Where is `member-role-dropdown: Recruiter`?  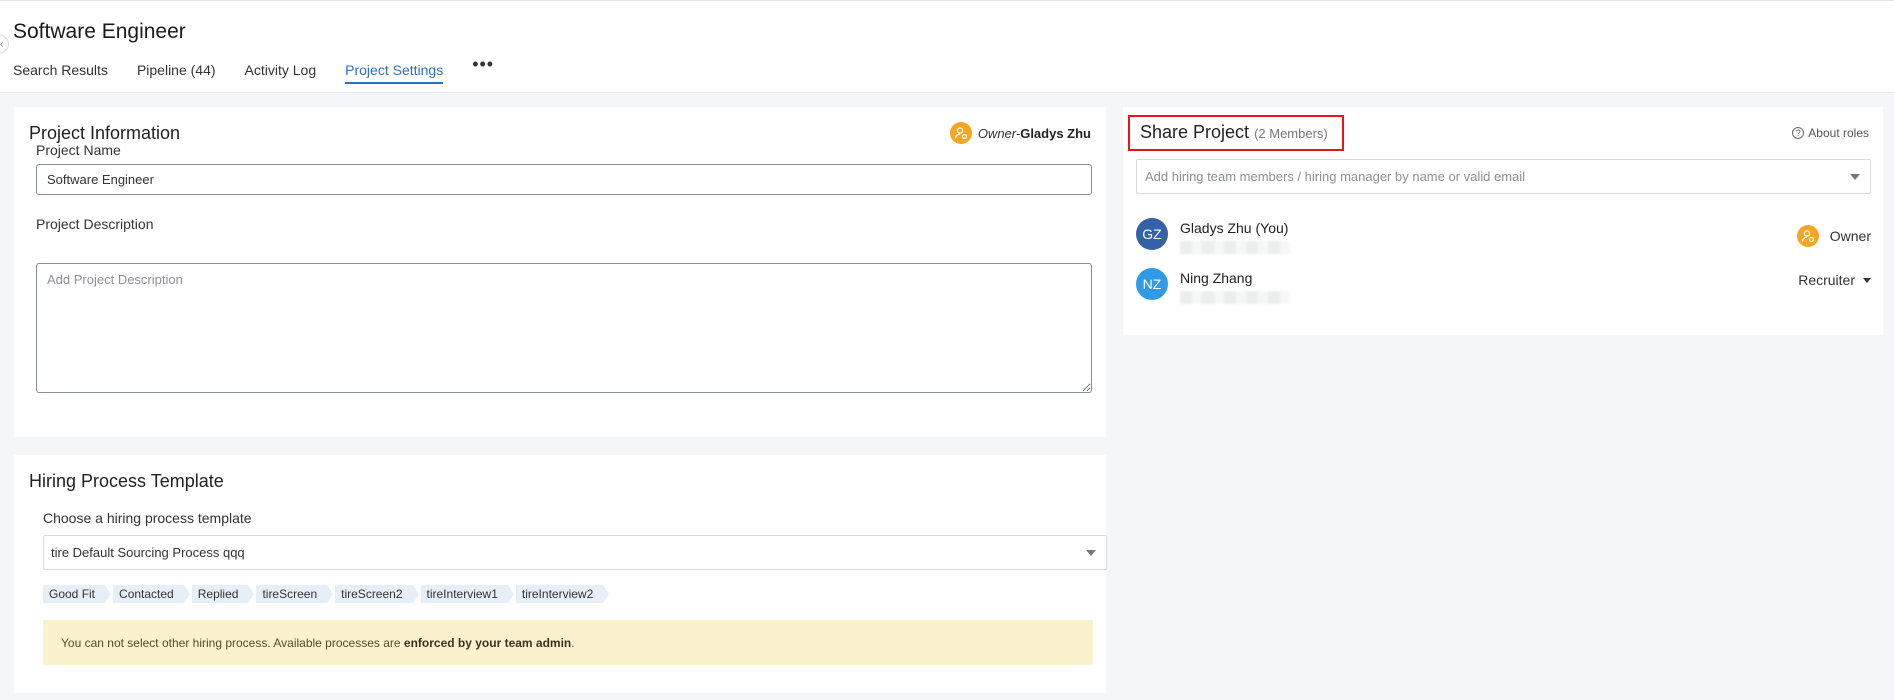
member-role-dropdown: Recruiter is located at coordinates (1834, 280).